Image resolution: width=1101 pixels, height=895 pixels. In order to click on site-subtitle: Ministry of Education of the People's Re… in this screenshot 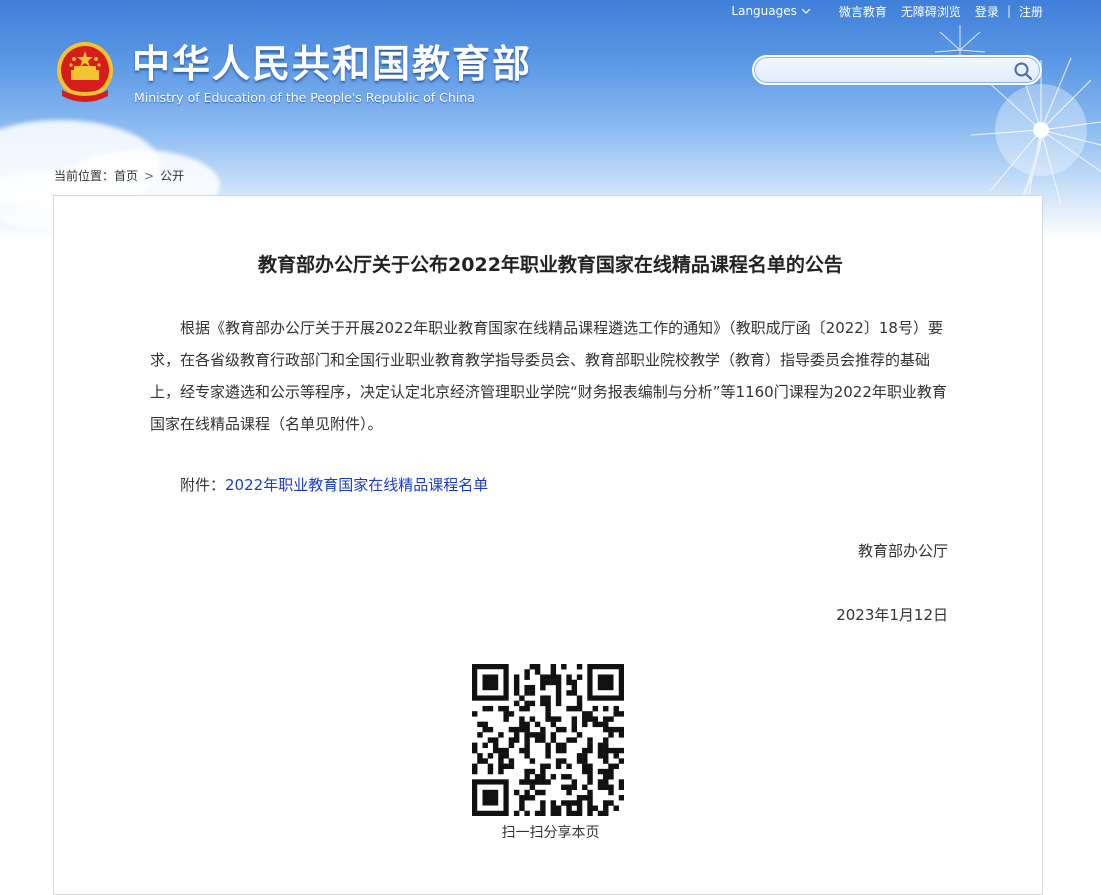, I will do `click(304, 97)`.